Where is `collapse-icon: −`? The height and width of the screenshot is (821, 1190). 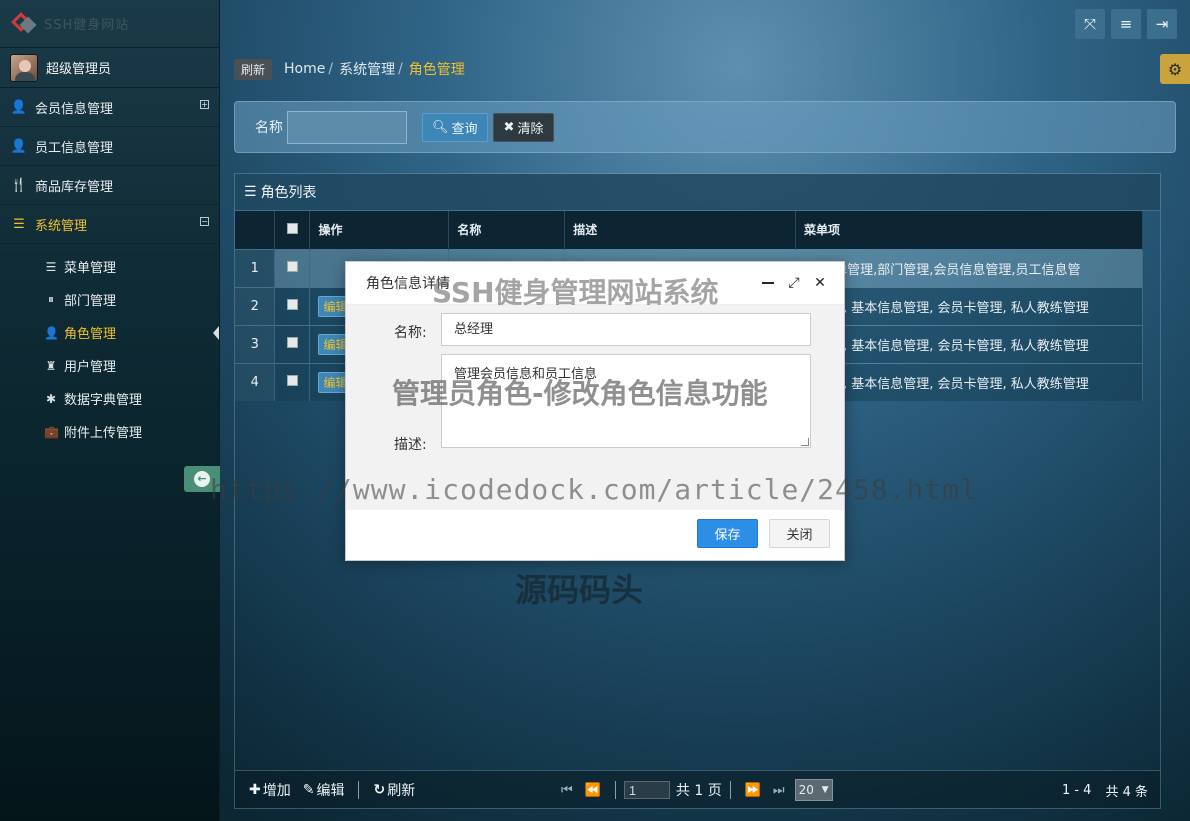
collapse-icon: − is located at coordinates (204, 221).